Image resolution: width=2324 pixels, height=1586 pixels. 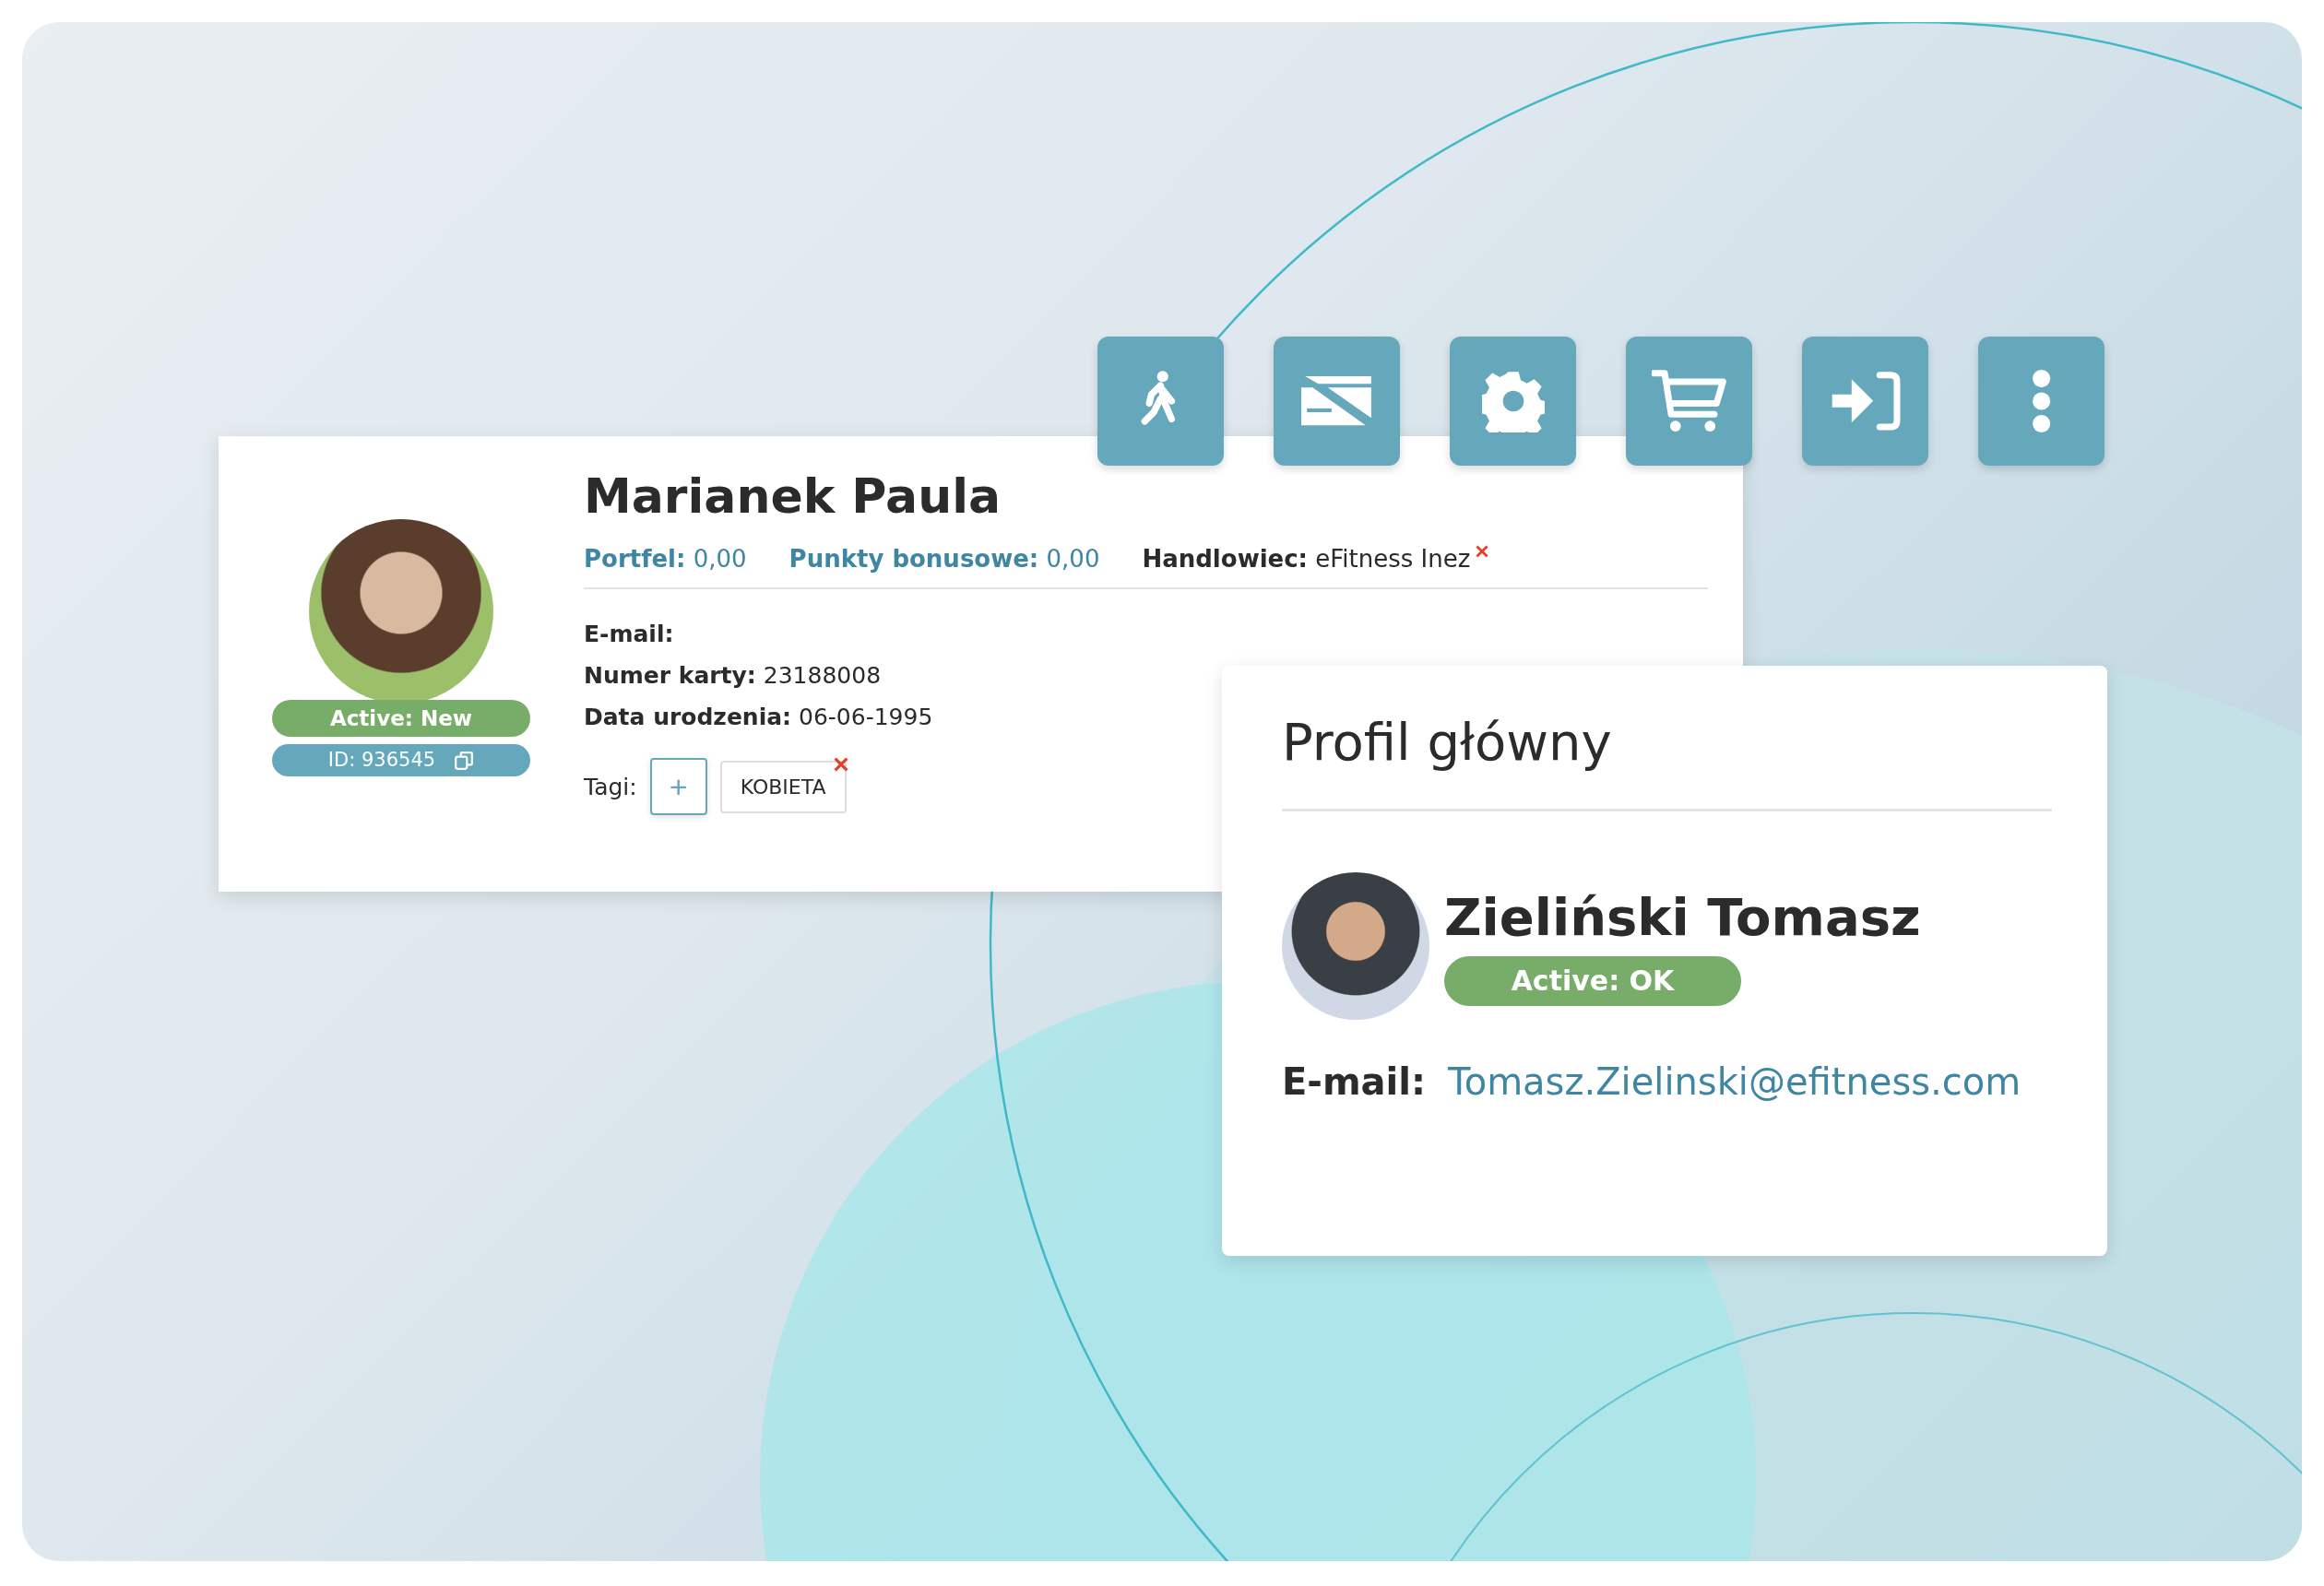 What do you see at coordinates (944, 559) in the screenshot?
I see `summary-link: Punkty bonusowe: 0,00` at bounding box center [944, 559].